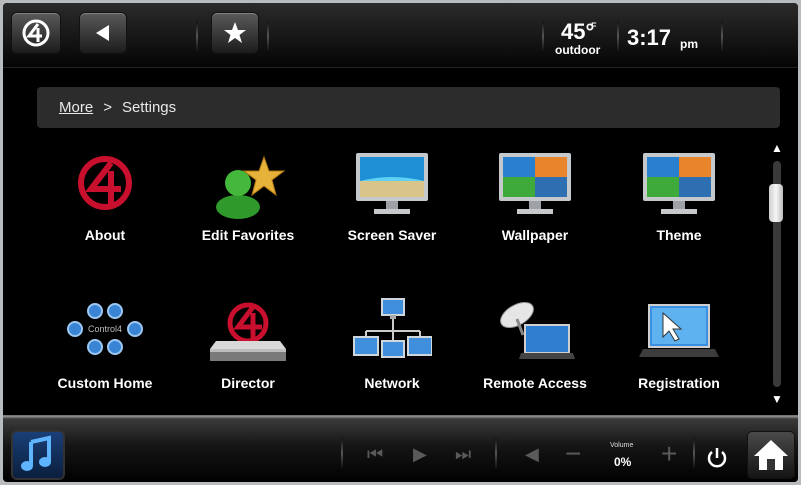 This screenshot has height=485, width=801. What do you see at coordinates (622, 445) in the screenshot?
I see `volume-label: Volume` at bounding box center [622, 445].